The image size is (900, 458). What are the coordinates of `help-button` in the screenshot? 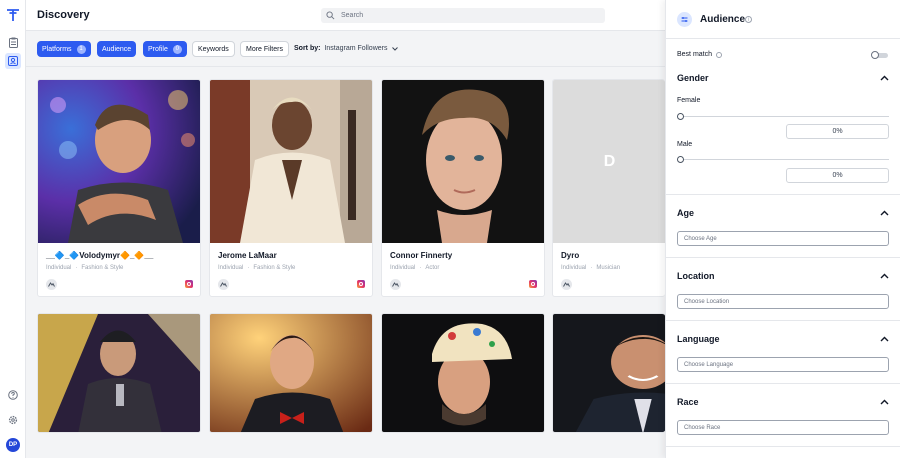 It's located at (13, 395).